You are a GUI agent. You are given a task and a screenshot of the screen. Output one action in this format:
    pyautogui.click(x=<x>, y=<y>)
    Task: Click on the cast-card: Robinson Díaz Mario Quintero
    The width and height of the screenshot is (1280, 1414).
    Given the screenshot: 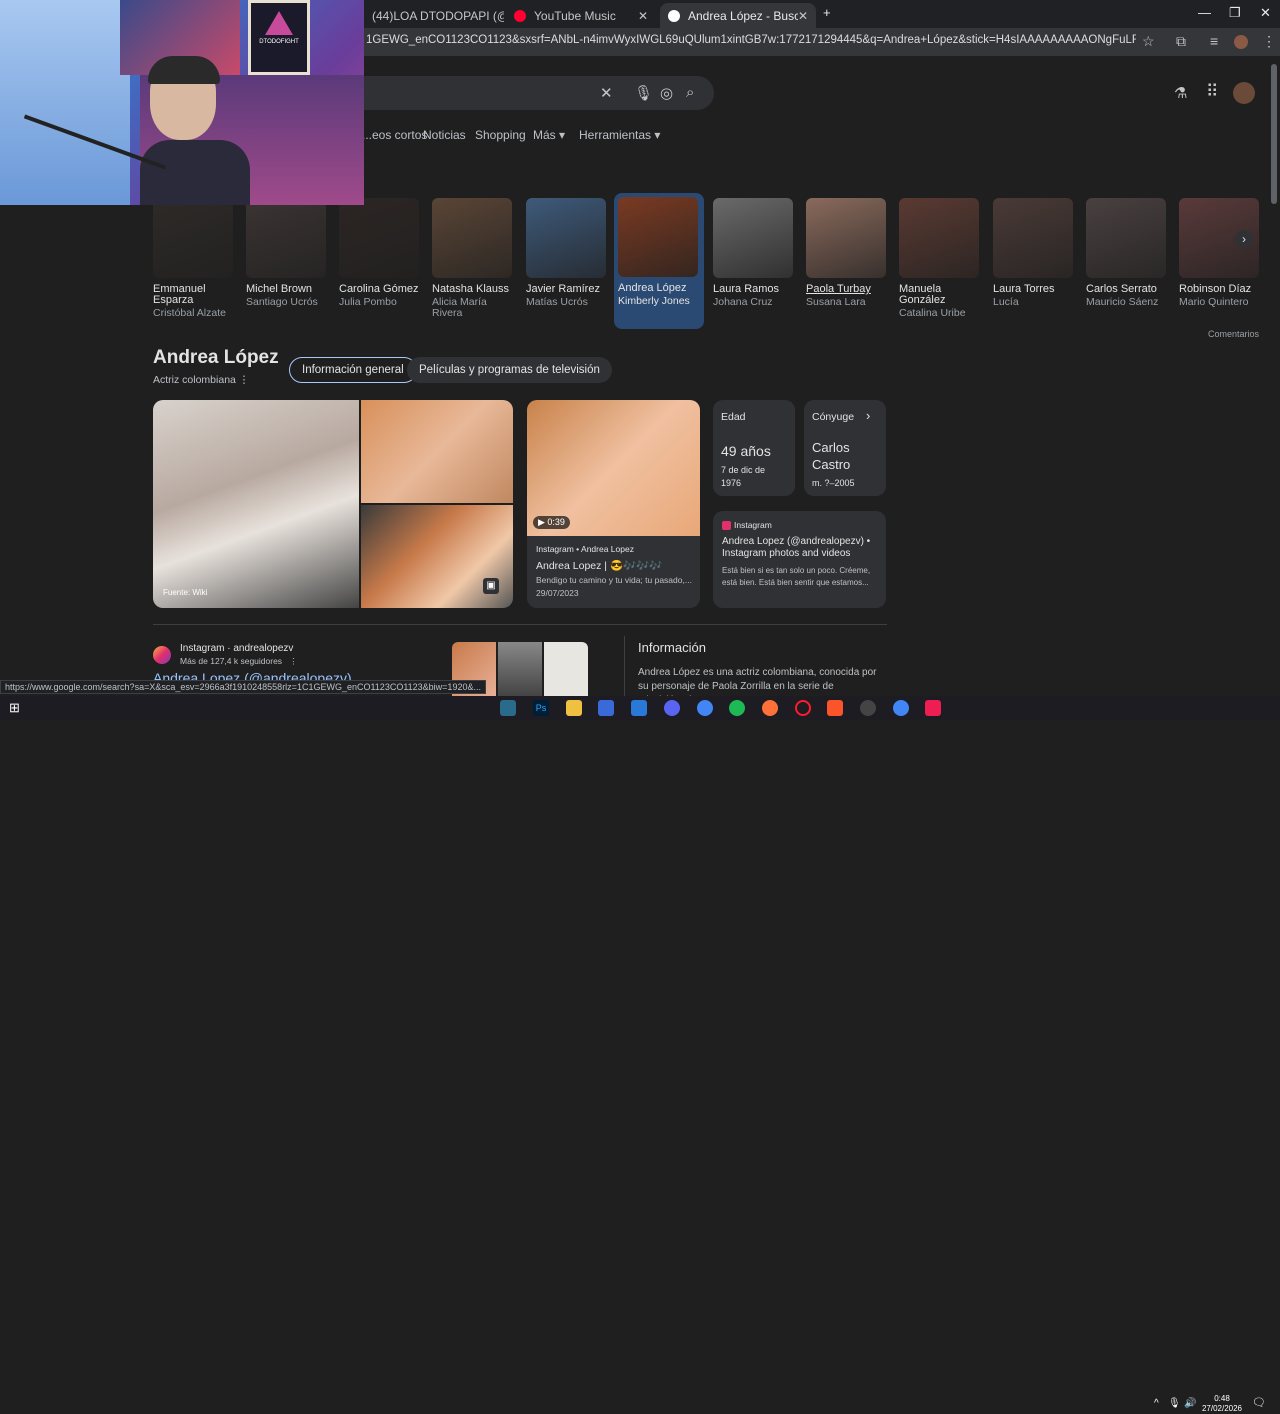 What is the action you would take?
    pyautogui.click(x=1220, y=253)
    